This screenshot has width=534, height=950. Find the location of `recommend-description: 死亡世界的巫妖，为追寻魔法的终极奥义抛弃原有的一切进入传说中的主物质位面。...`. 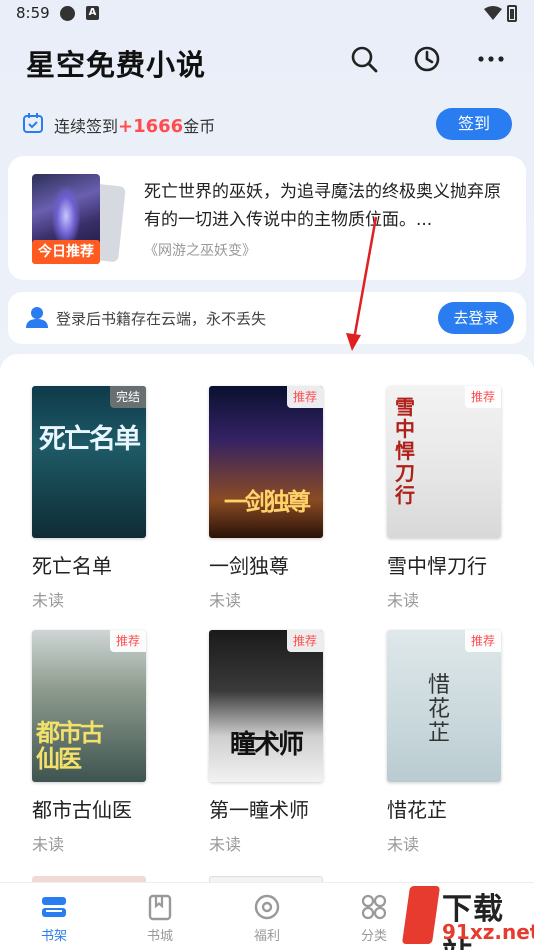

recommend-description: 死亡世界的巫妖，为追寻魔法的终极奥义抛弃原有的一切进入传说中的主物质位面。... is located at coordinates (322, 206).